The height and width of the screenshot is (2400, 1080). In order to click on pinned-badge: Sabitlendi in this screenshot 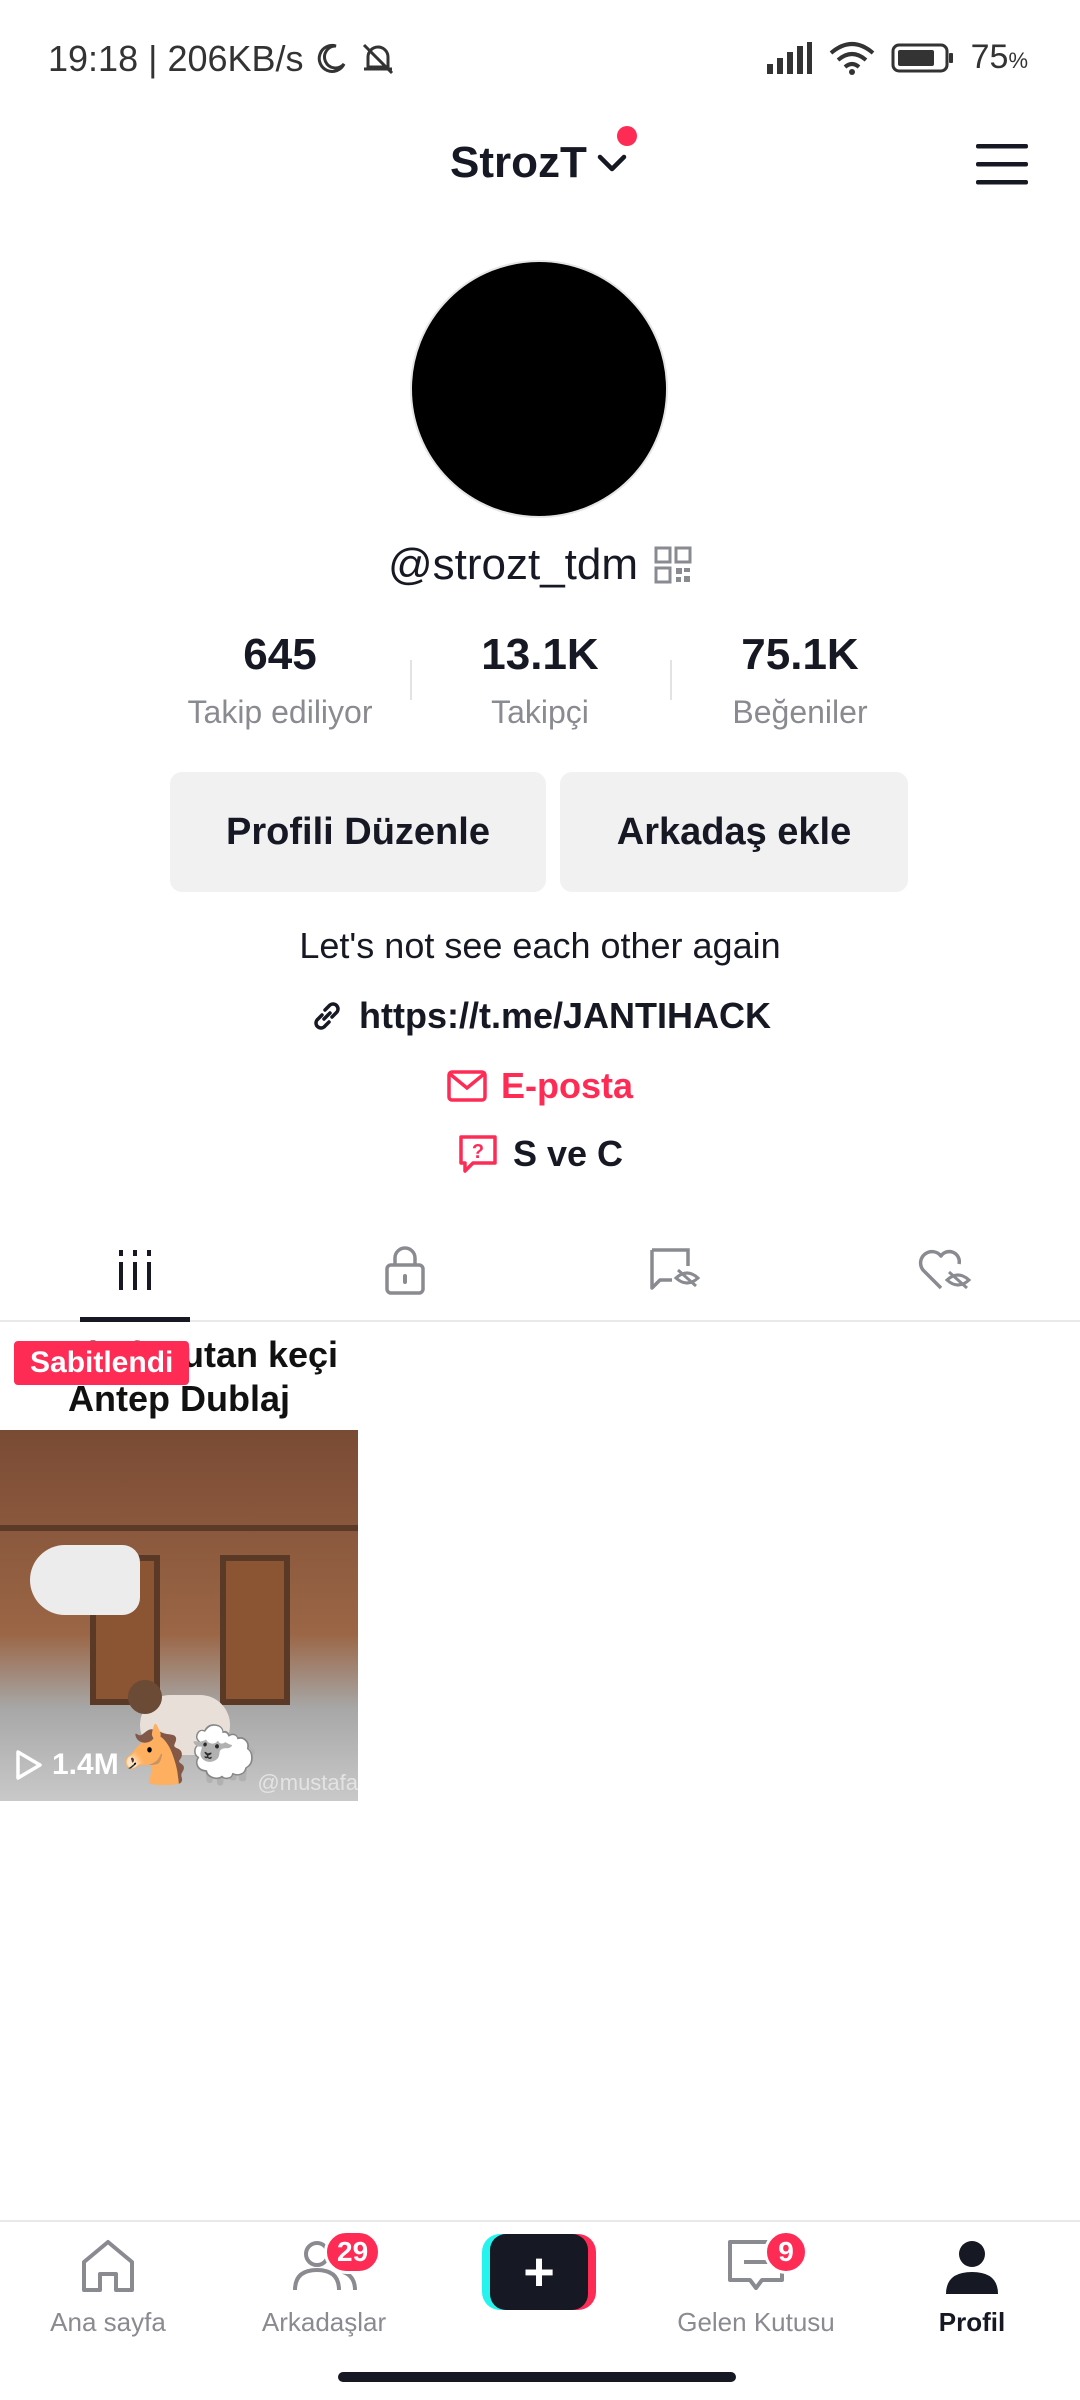, I will do `click(102, 1363)`.